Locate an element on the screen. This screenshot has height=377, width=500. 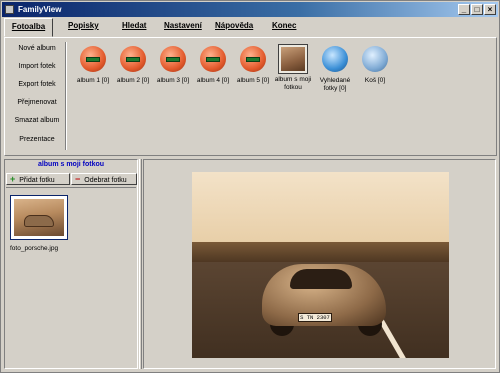
remove-photo-label: Odebrat fotku is located at coordinates (105, 180).